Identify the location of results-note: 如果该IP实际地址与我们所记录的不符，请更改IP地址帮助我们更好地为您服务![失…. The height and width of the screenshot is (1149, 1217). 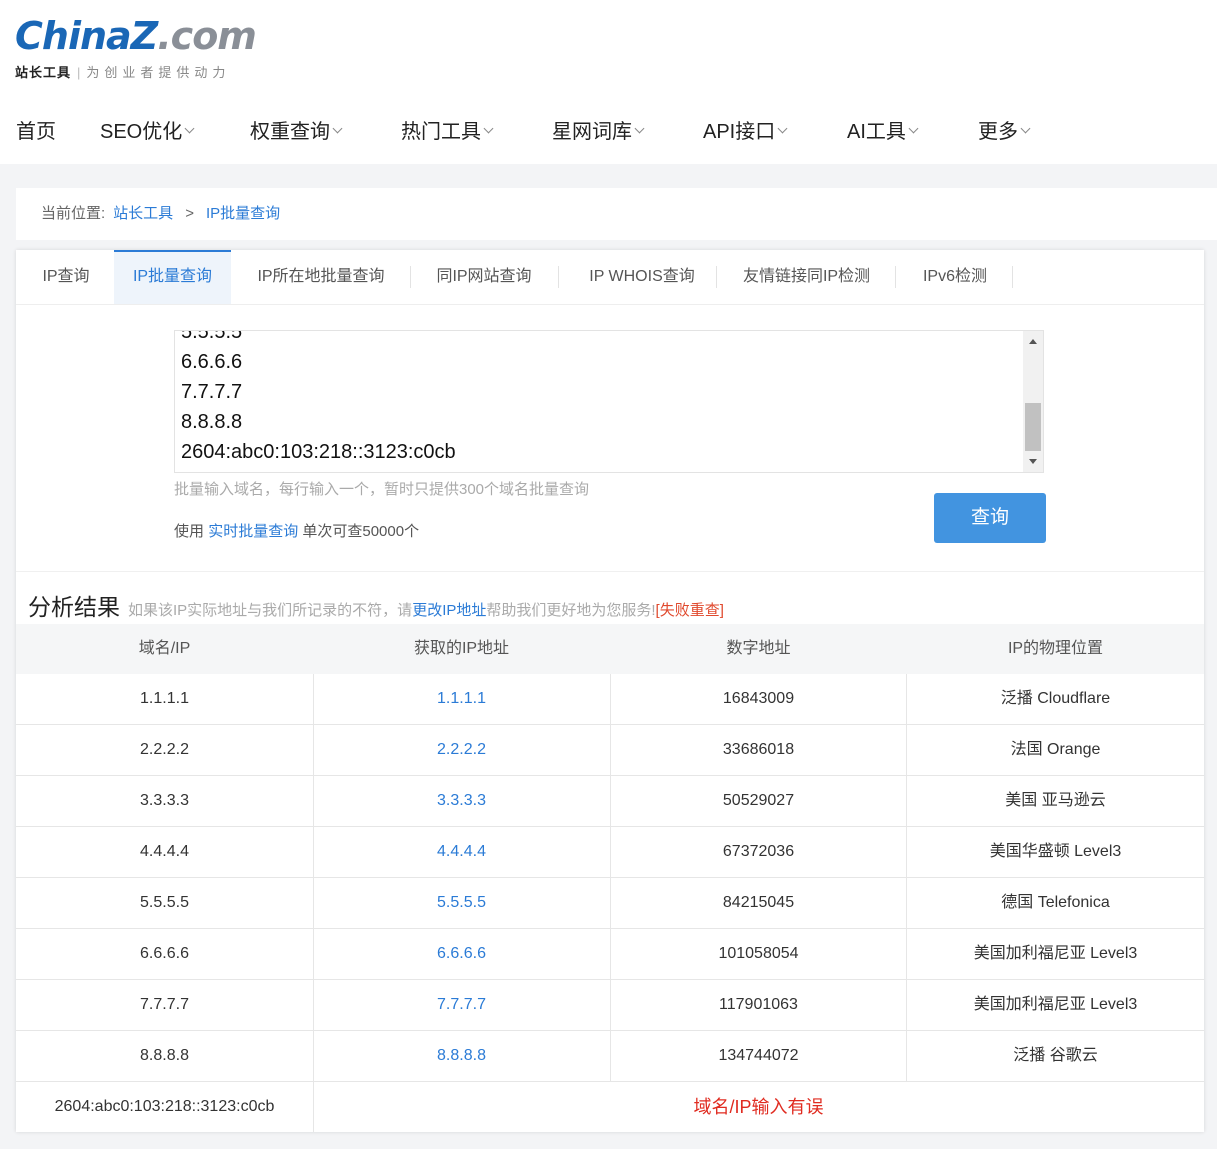
(426, 610).